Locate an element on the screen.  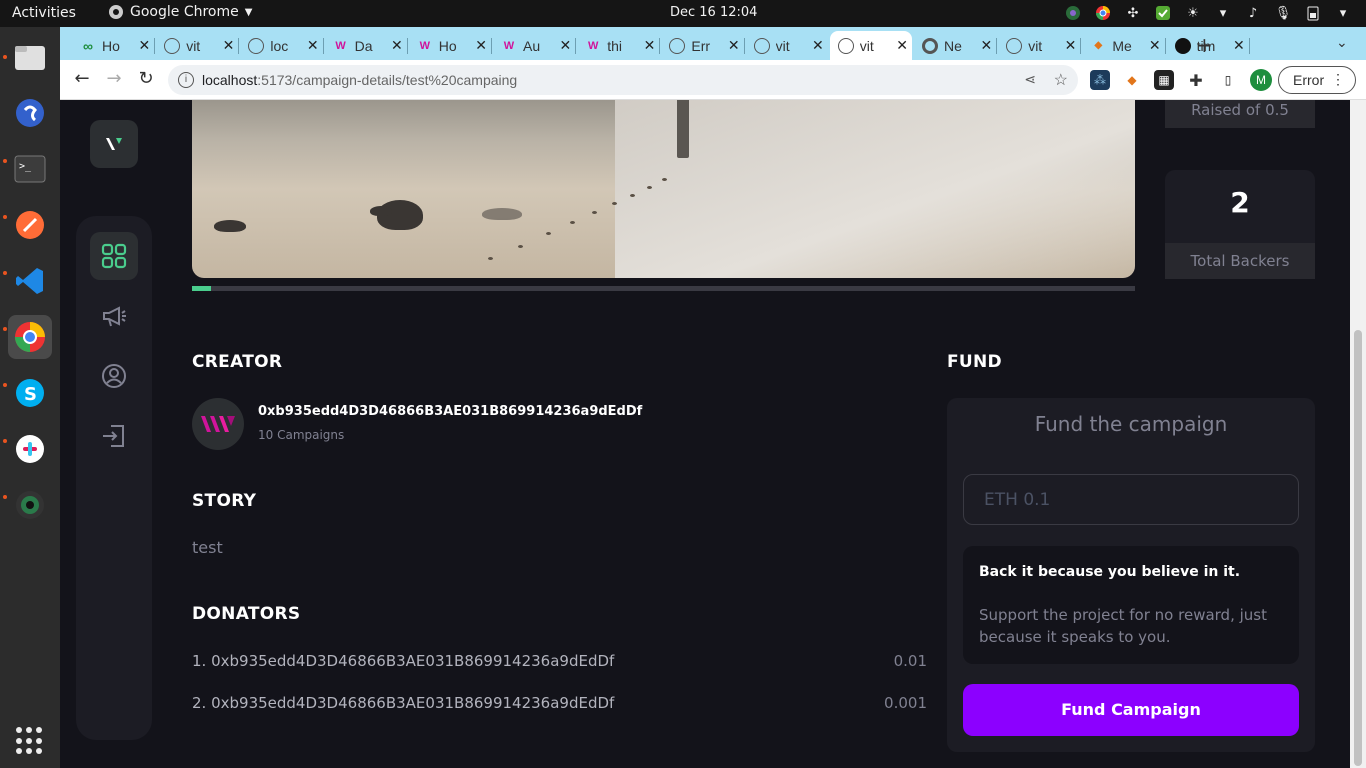
bookmark-star-icon: ☆ is located at coordinates (1061, 80).